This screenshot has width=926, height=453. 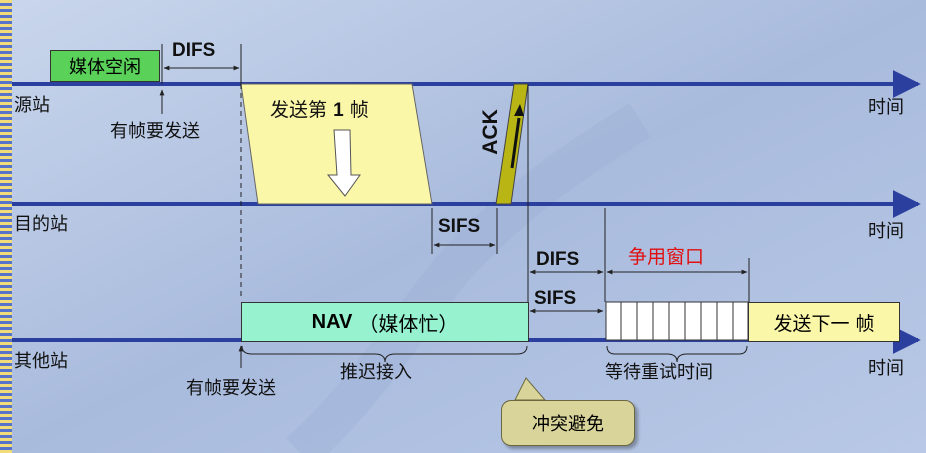 I want to click on other-station-label: 其他站, so click(x=41, y=361).